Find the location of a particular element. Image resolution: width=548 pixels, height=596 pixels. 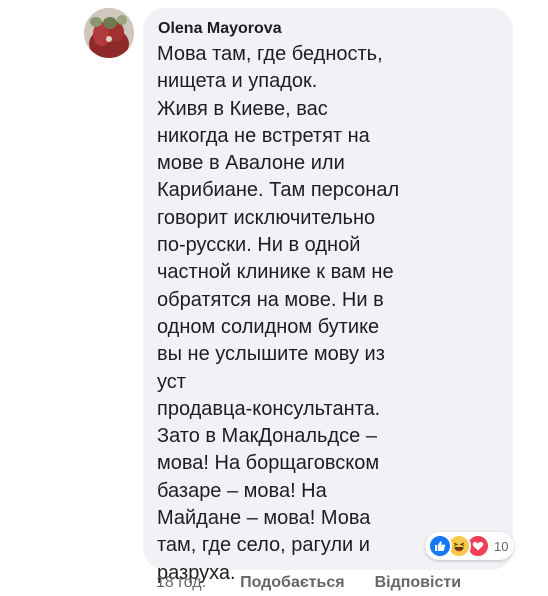

reactions-summary: 10 is located at coordinates (470, 546).